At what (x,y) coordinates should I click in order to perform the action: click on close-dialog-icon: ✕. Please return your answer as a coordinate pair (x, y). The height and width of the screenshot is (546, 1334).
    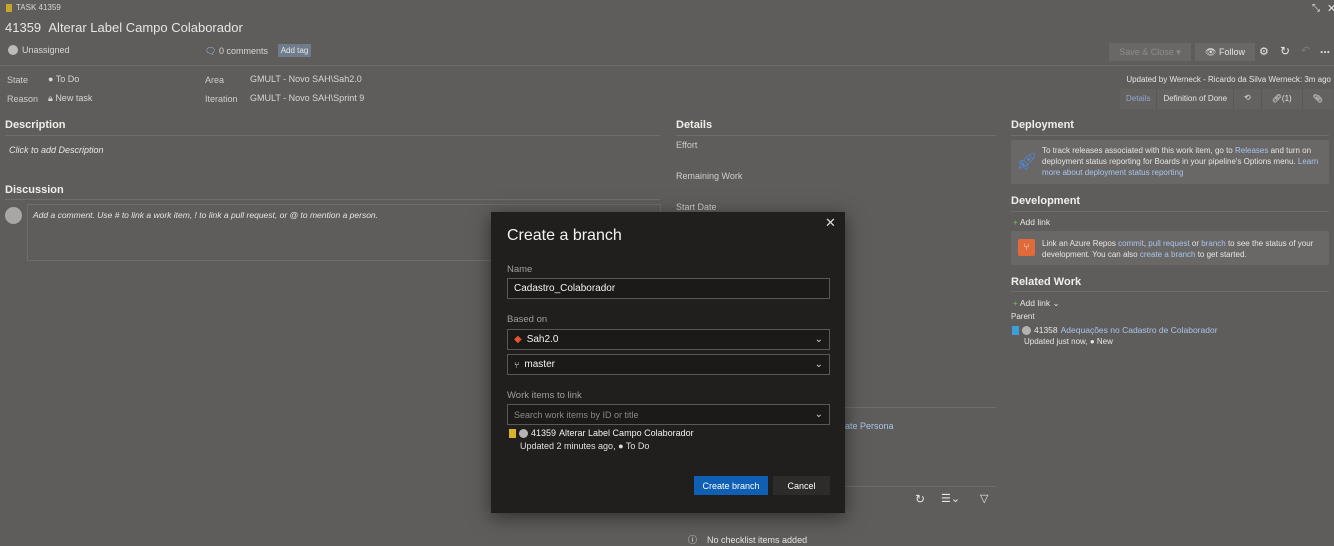
    Looking at the image, I should click on (830, 223).